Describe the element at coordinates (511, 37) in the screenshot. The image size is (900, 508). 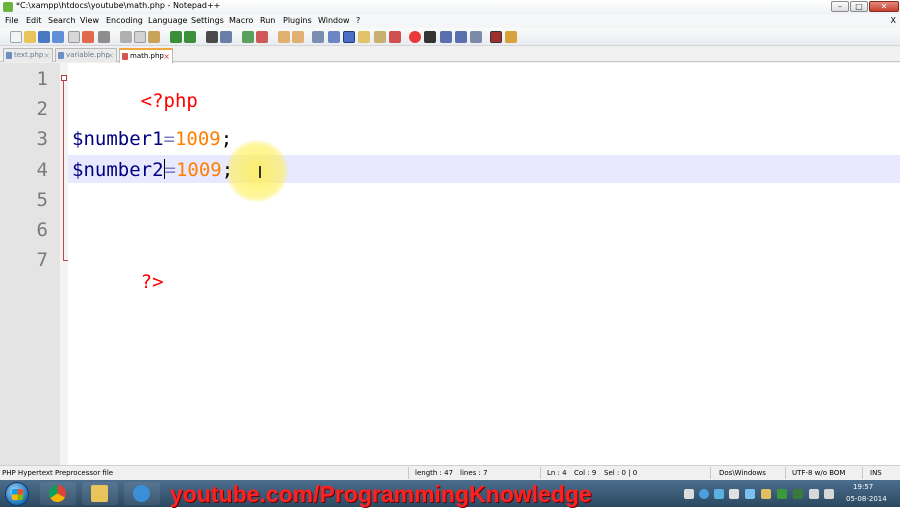
I see `plugin-icon` at that location.